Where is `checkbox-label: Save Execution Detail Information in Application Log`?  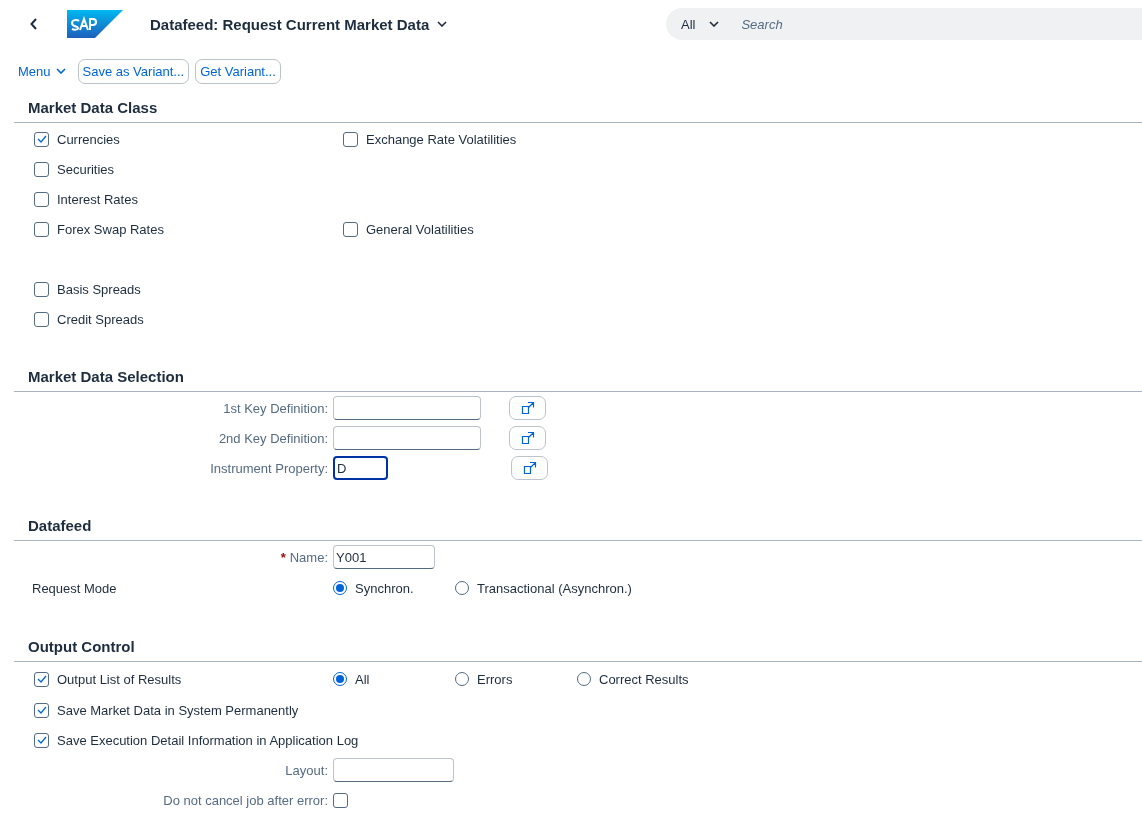
checkbox-label: Save Execution Detail Information in Application Log is located at coordinates (208, 740).